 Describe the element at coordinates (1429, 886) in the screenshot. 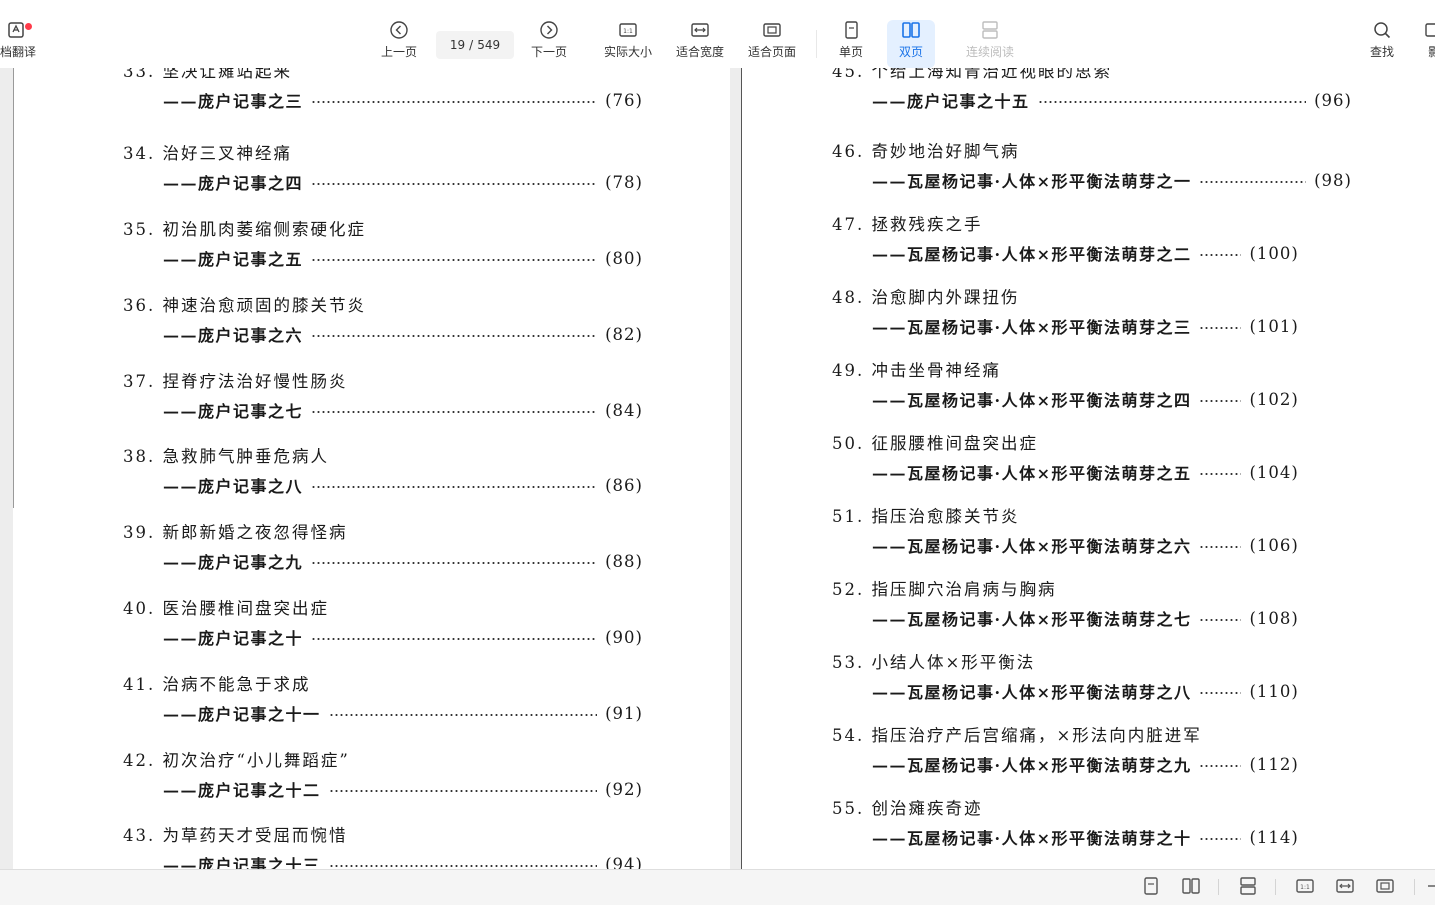

I see `zoom-out-icon` at that location.